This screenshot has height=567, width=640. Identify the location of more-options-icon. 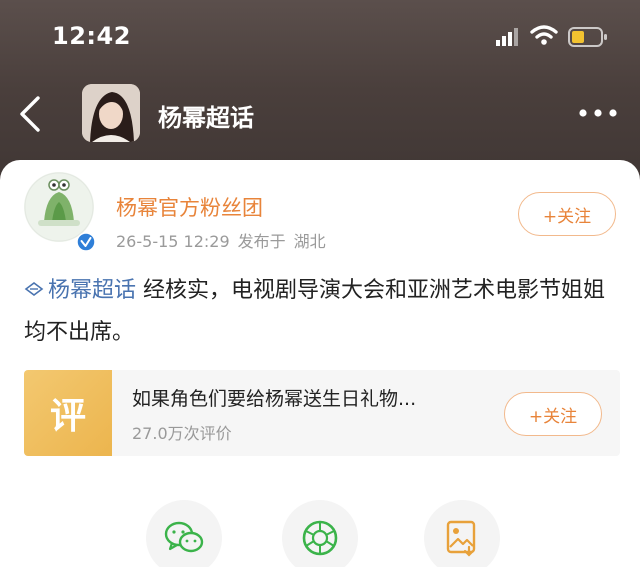
(598, 113).